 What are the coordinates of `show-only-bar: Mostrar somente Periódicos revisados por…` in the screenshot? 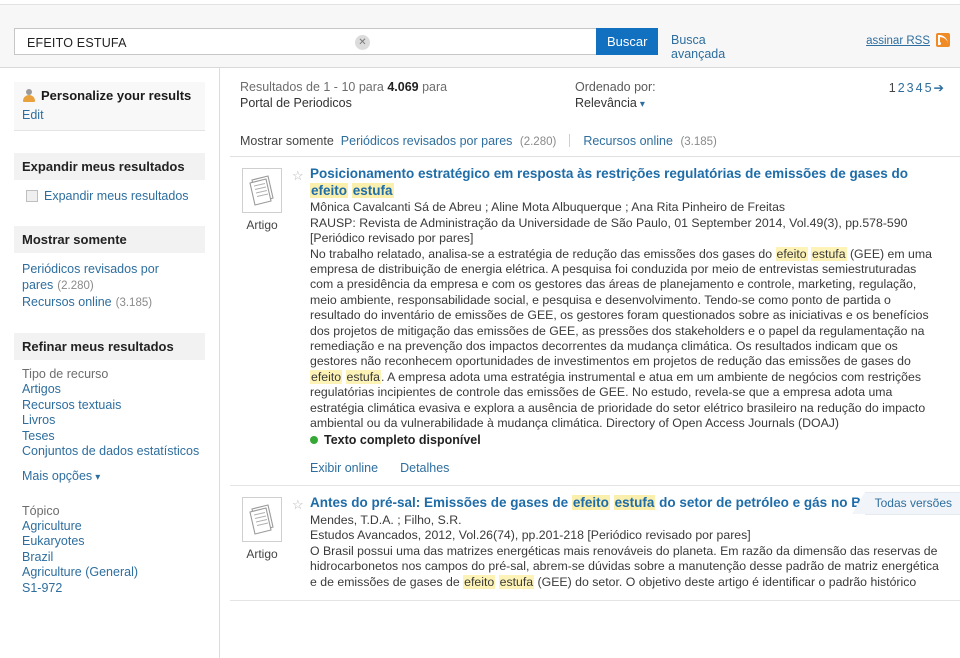 It's located at (595, 141).